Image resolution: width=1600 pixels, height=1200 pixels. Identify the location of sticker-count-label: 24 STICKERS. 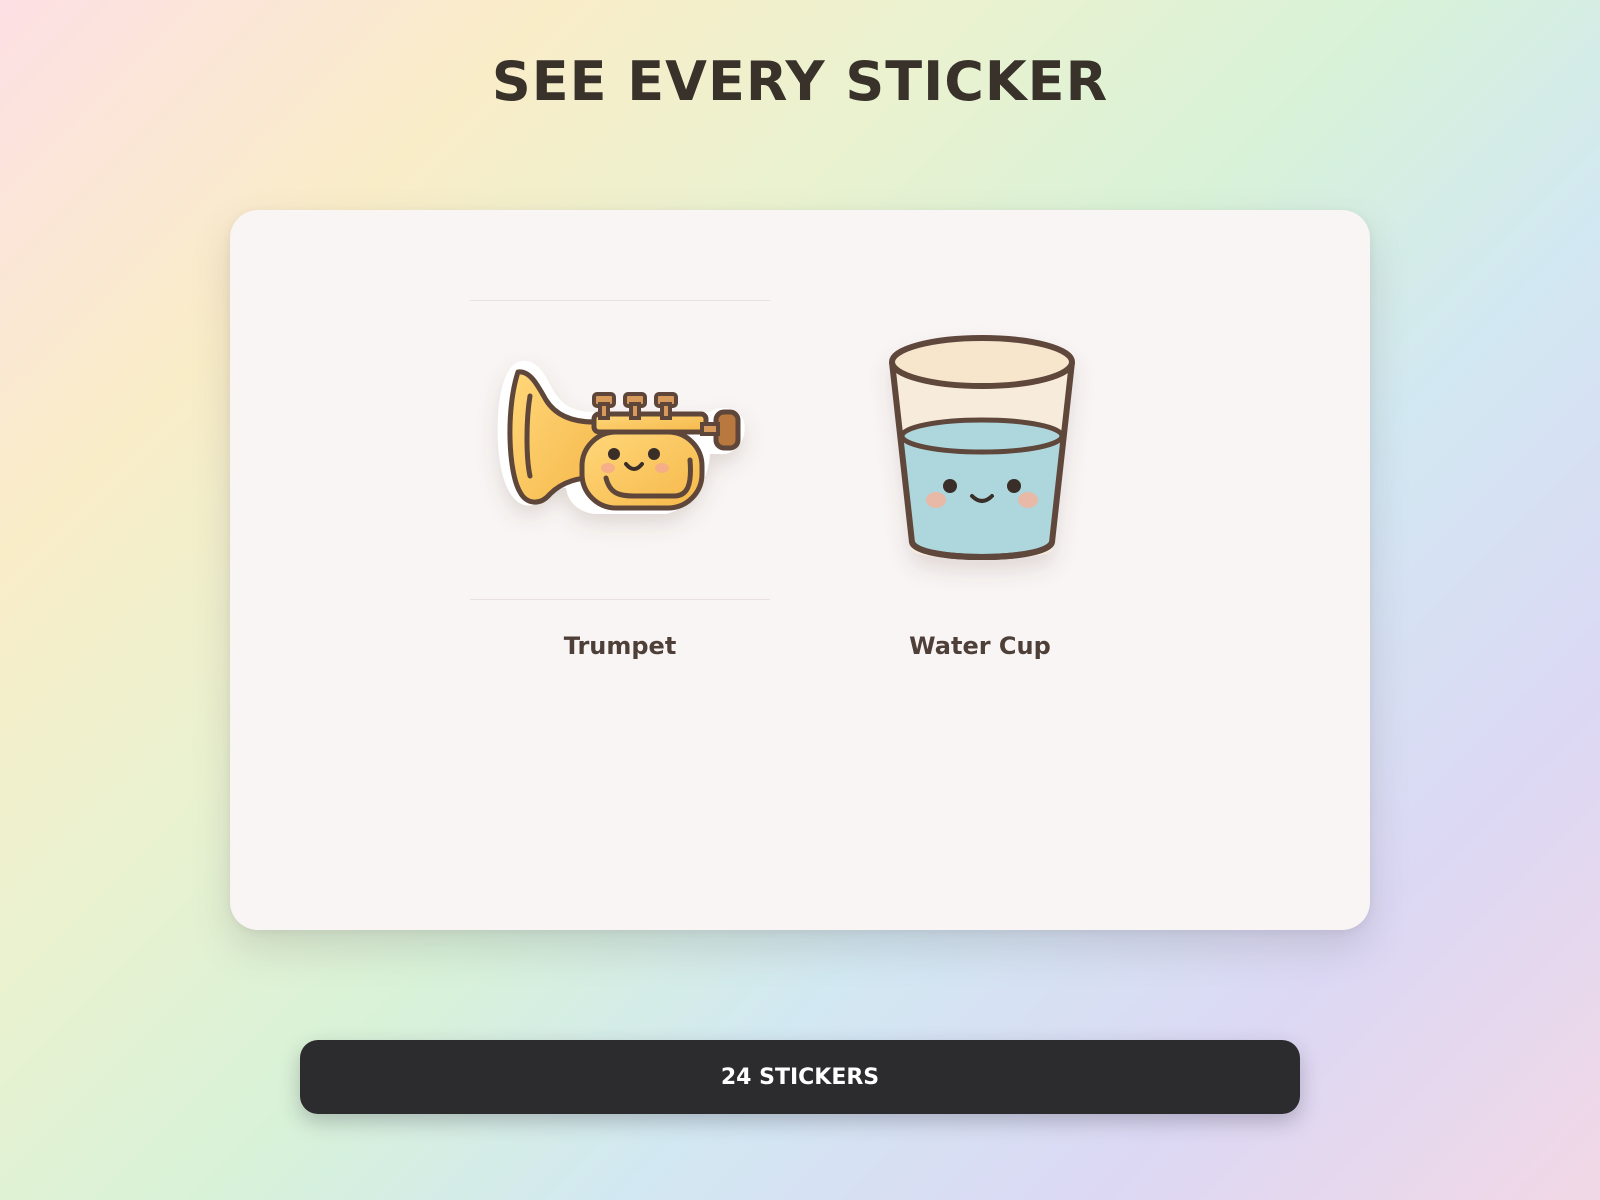
(800, 1077).